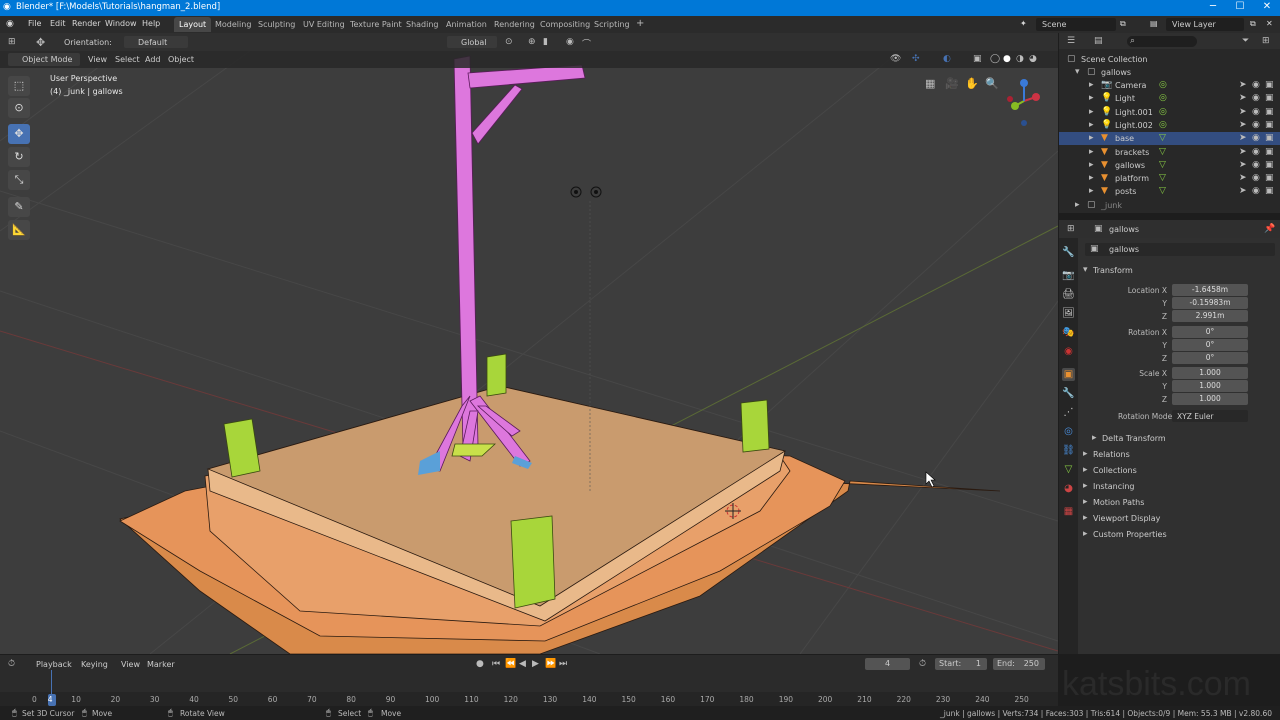 The width and height of the screenshot is (1280, 720). Describe the element at coordinates (1205, 24) in the screenshot. I see `view-layer-selector: View Layer` at that location.